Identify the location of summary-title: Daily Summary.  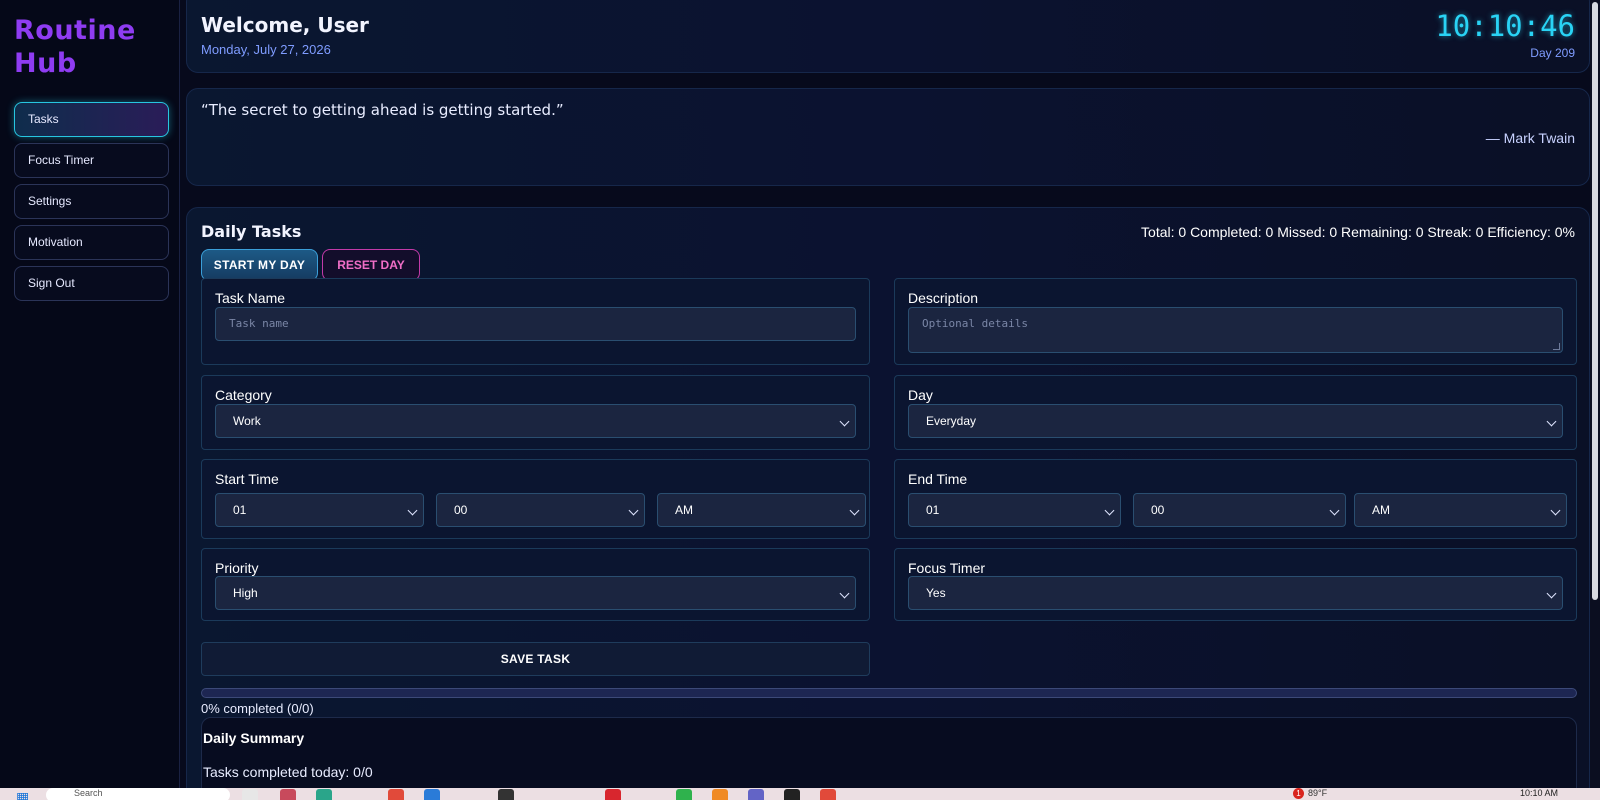
(254, 738).